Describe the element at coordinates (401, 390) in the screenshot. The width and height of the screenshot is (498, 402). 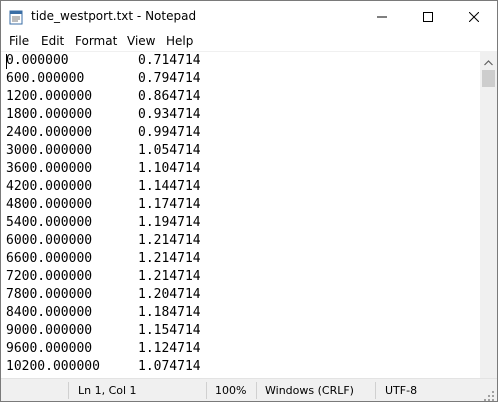
I see `file-encoding: UTF-8` at that location.